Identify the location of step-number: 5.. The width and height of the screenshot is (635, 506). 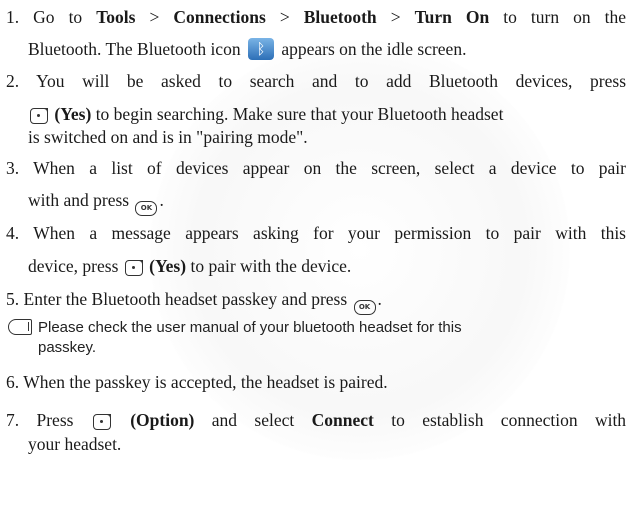
(13, 299).